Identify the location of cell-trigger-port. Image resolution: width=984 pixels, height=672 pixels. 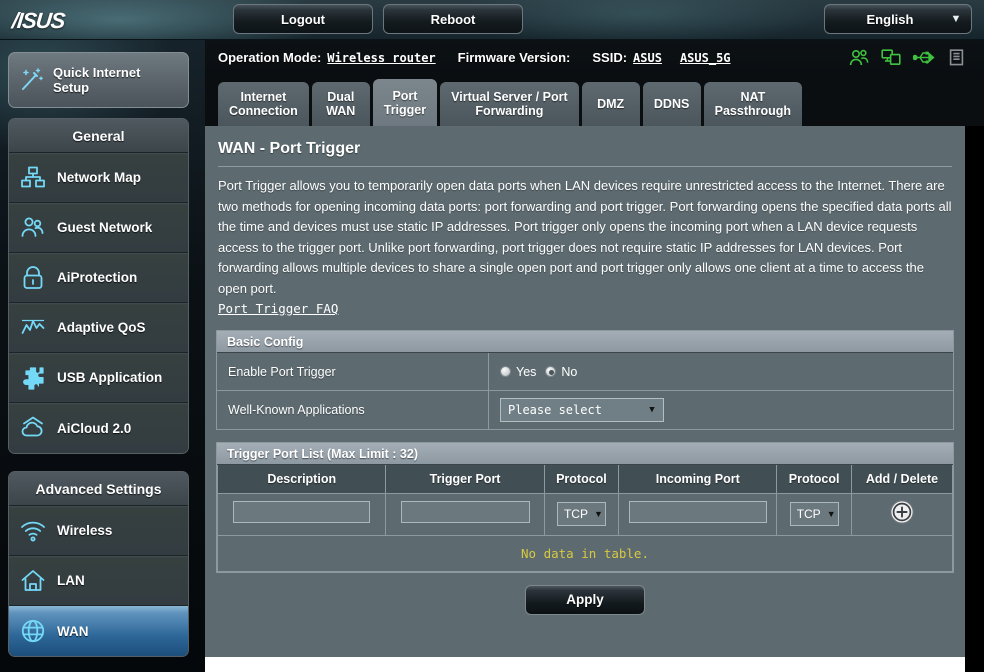
(465, 514).